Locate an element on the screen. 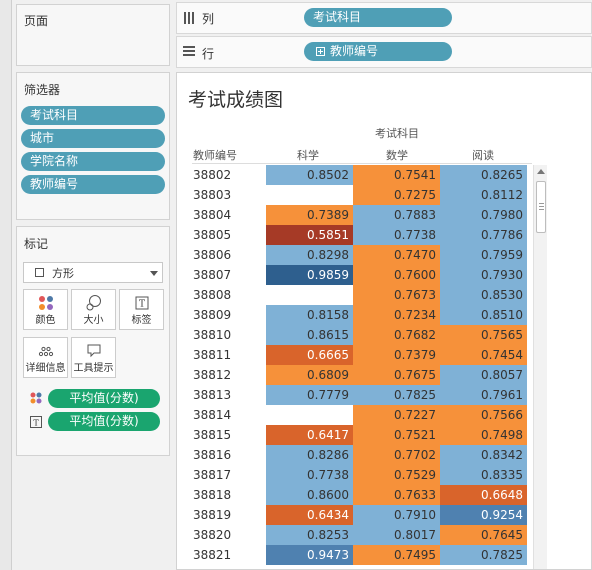 This screenshot has width=592, height=570. row-label-teacher-id: 38819 is located at coordinates (212, 515).